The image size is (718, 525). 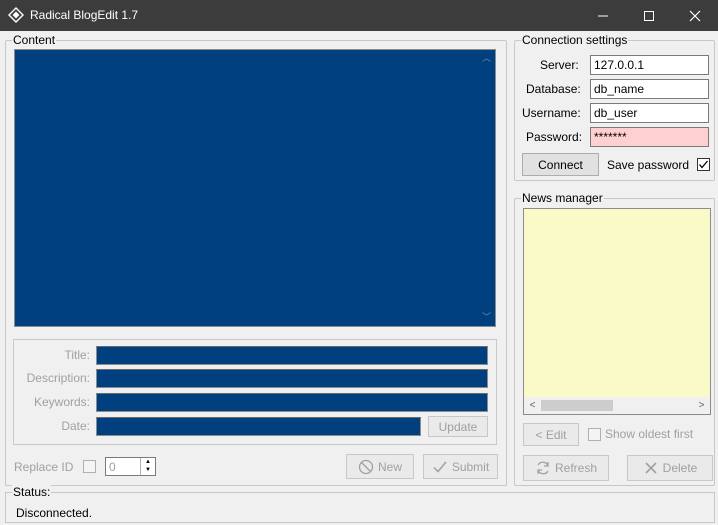 I want to click on new-label: New, so click(x=389, y=466).